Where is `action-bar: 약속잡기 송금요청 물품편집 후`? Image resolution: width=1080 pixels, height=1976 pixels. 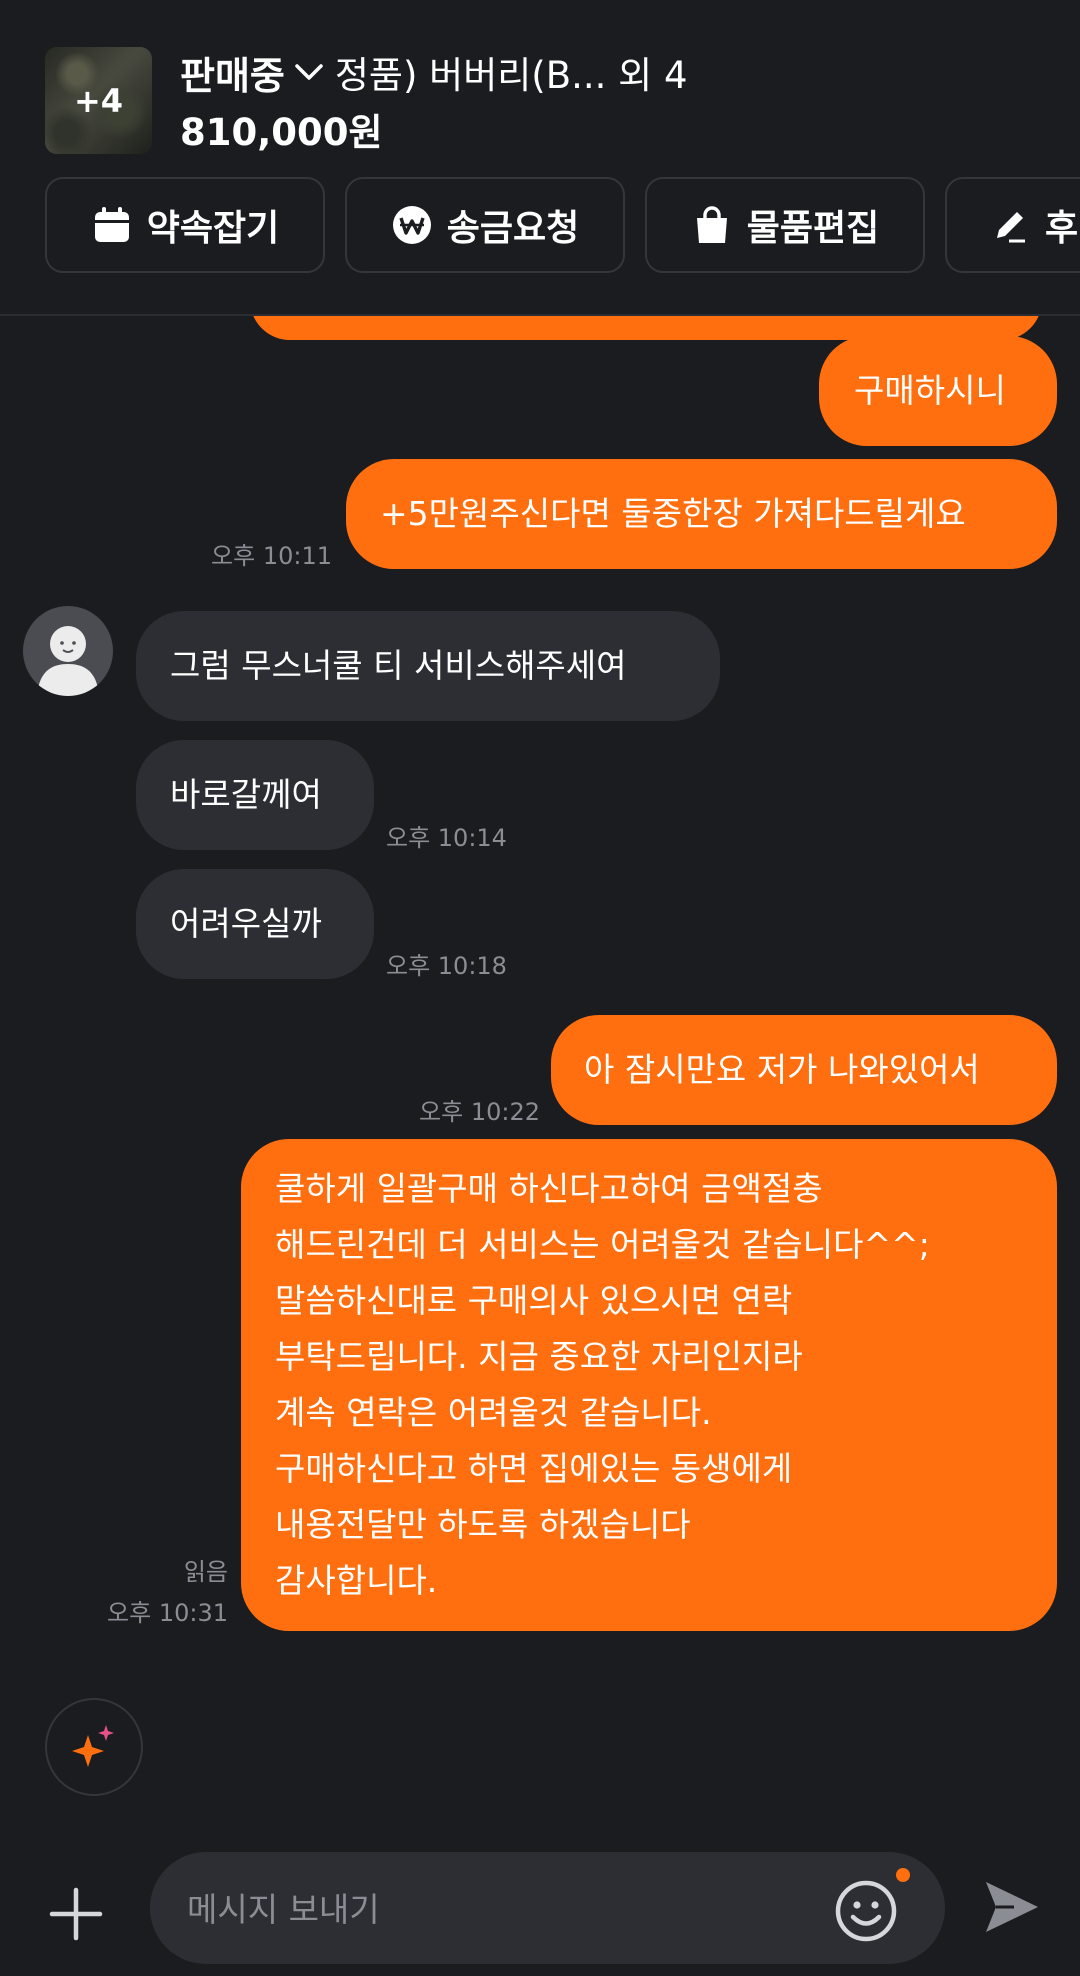
action-bar: 약속잡기 송금요청 물품편집 후 is located at coordinates (562, 227).